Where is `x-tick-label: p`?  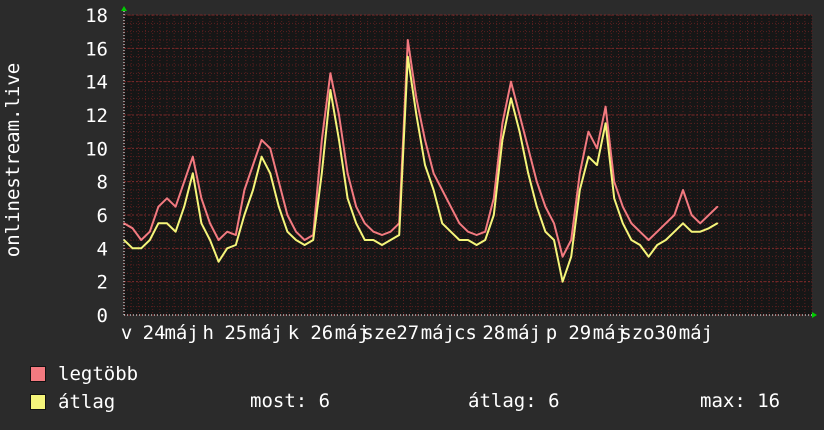
x-tick-label: p is located at coordinates (551, 333).